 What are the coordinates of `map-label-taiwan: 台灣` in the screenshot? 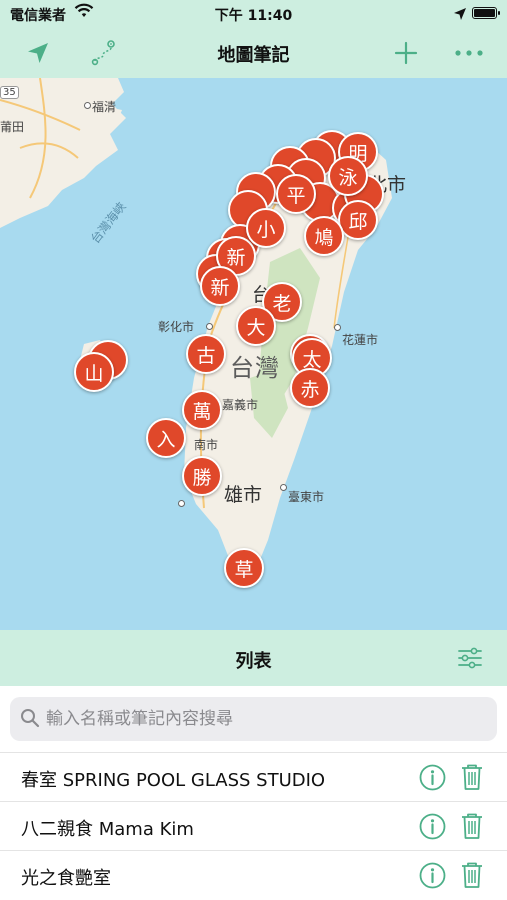 It's located at (255, 368).